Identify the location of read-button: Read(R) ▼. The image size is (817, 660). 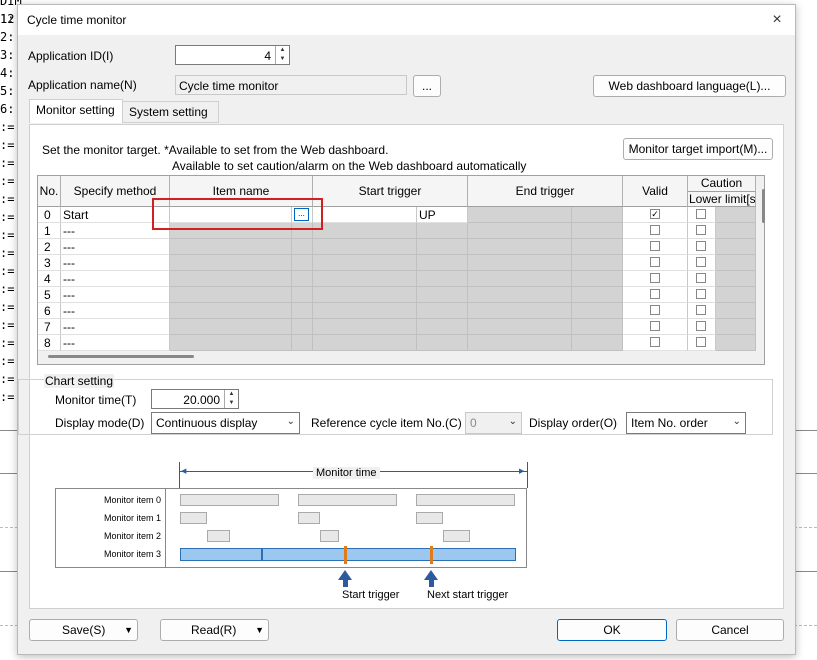
(214, 630).